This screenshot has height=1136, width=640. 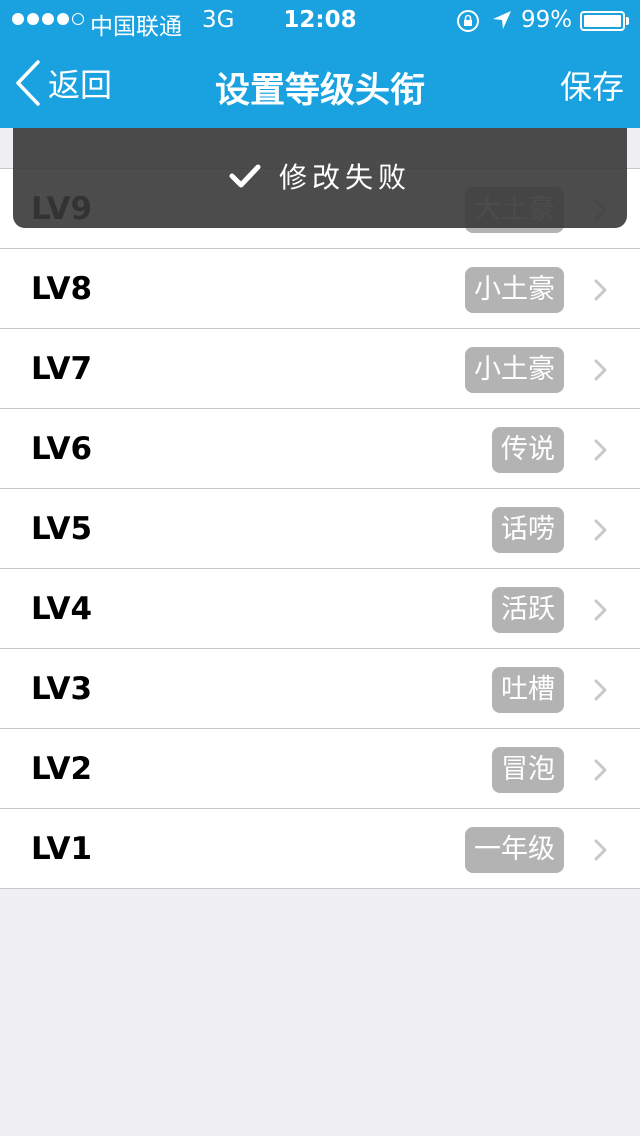 I want to click on level-row-lv1: LV1 一年级, so click(x=320, y=849).